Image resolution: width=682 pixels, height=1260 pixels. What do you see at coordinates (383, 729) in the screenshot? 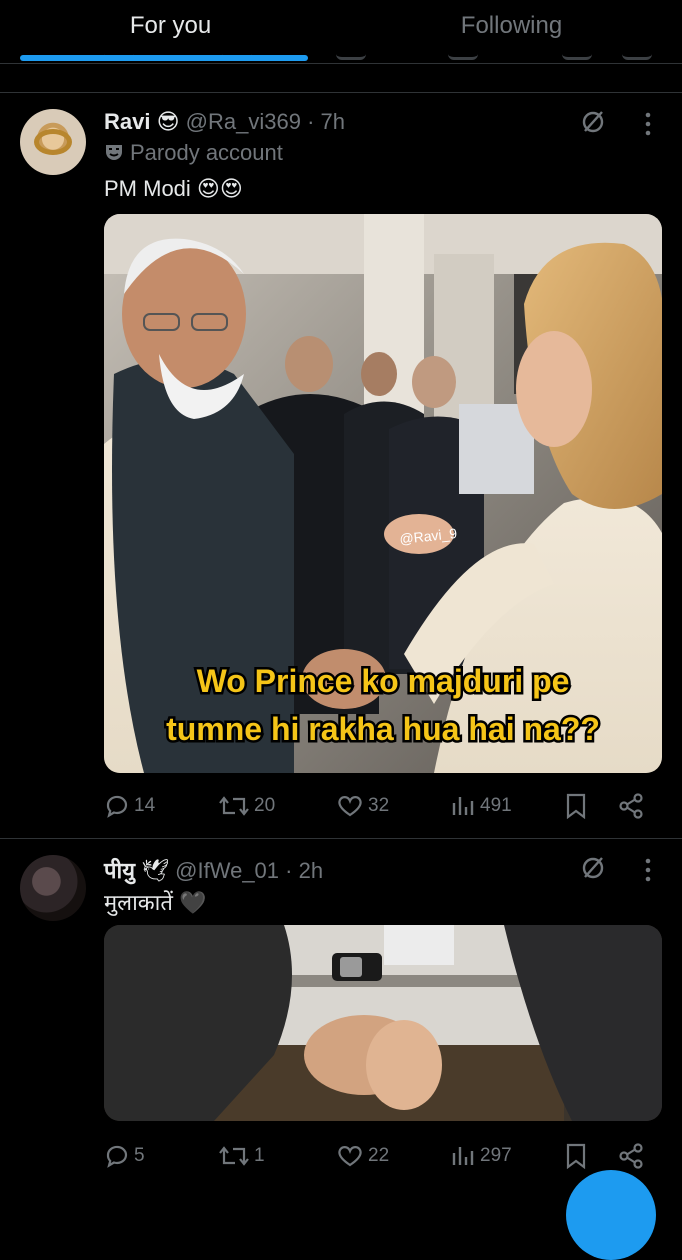
I see `meme-caption-line-2: tumne hi rakha hua hai na??` at bounding box center [383, 729].